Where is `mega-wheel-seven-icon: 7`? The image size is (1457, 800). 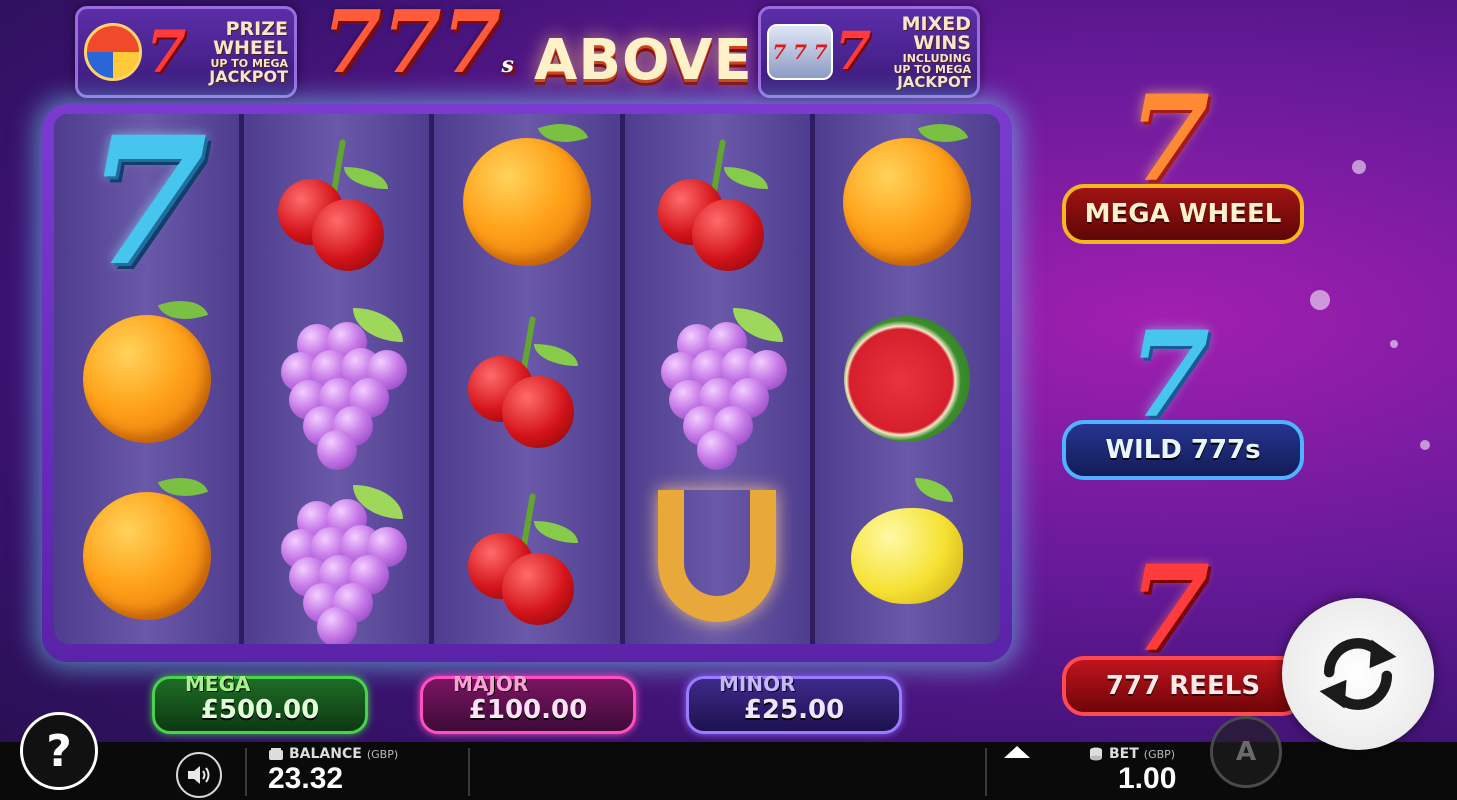 mega-wheel-seven-icon: 7 is located at coordinates (1169, 138).